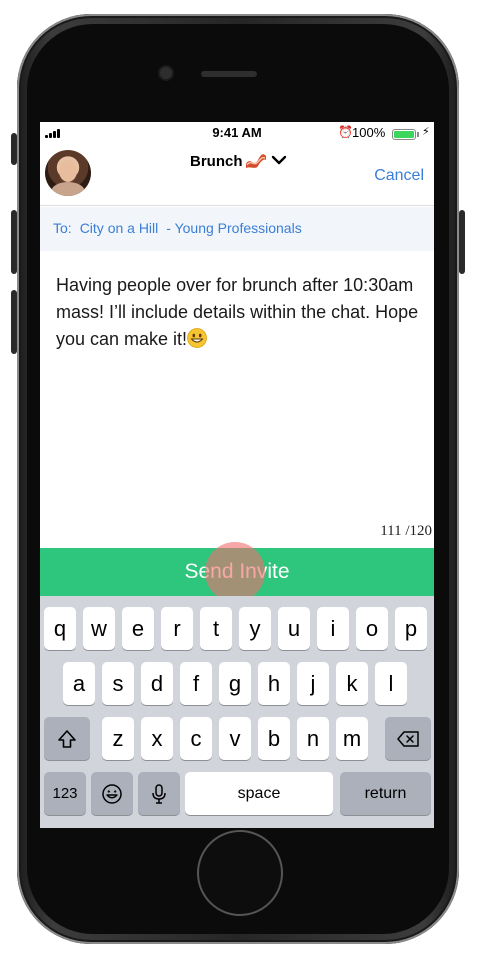  What do you see at coordinates (60, 628) in the screenshot?
I see `key-q: q` at bounding box center [60, 628].